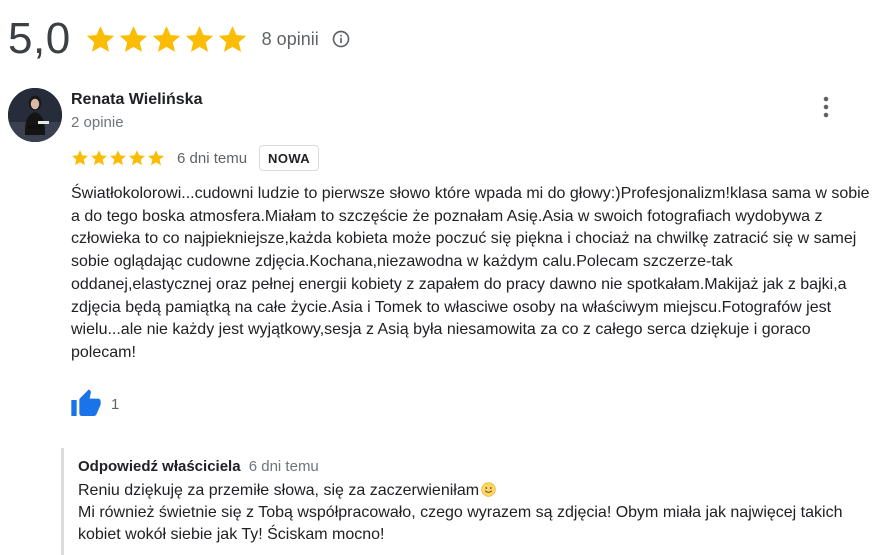 The image size is (877, 555). I want to click on smiling-face-icon, so click(488, 489).